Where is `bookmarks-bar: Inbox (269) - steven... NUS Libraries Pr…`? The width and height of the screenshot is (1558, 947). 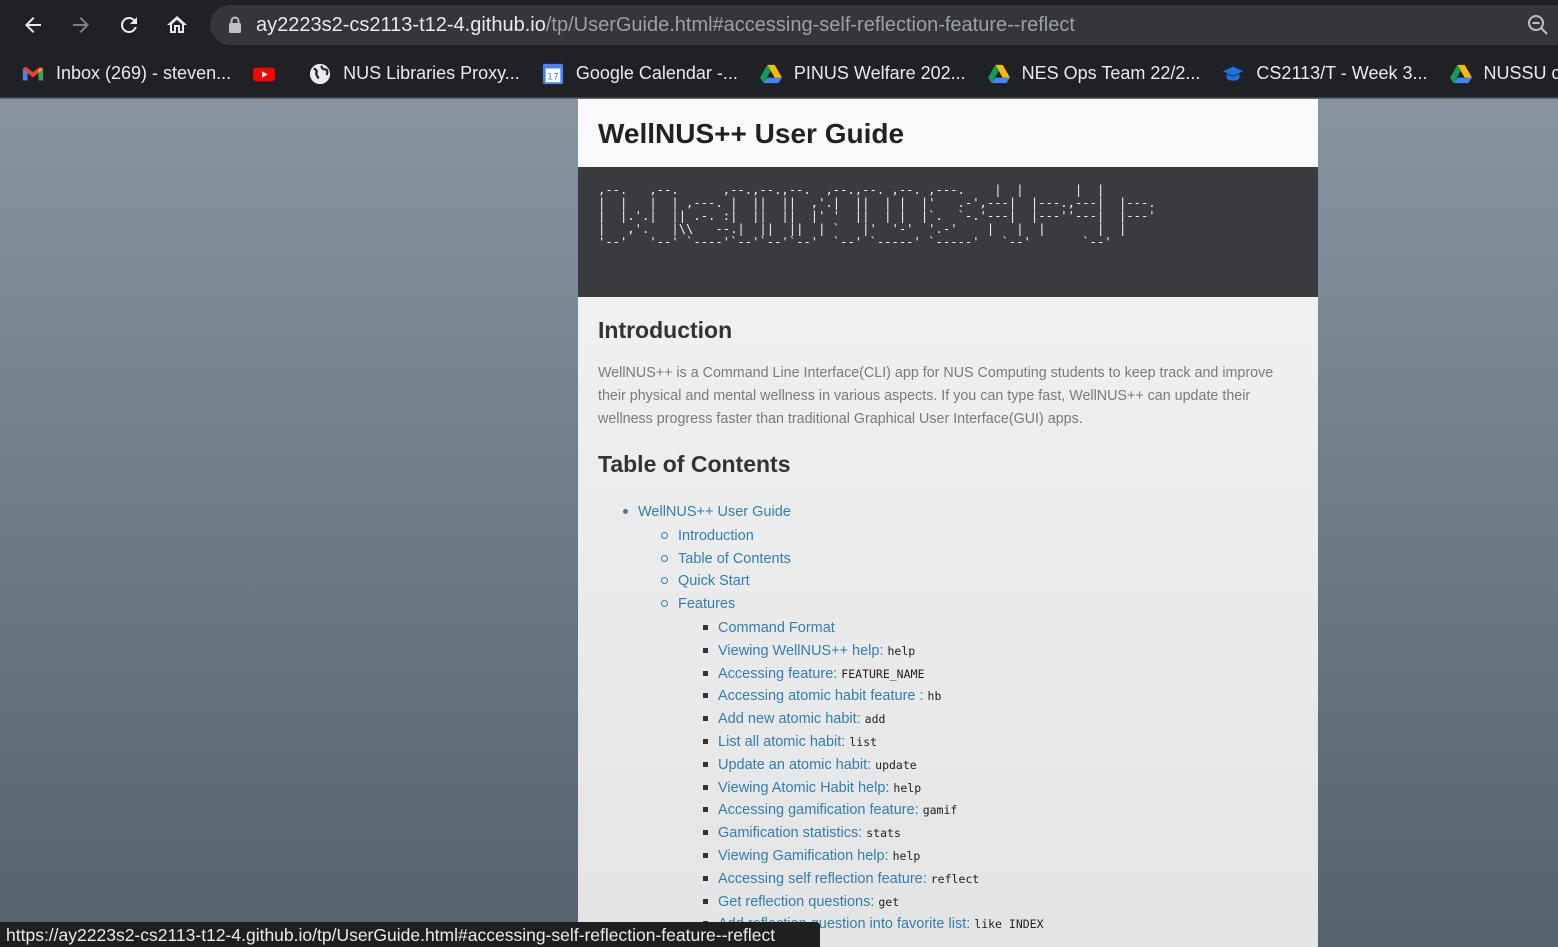
bookmarks-bar: Inbox (269) - steven... NUS Libraries Pr… is located at coordinates (779, 74).